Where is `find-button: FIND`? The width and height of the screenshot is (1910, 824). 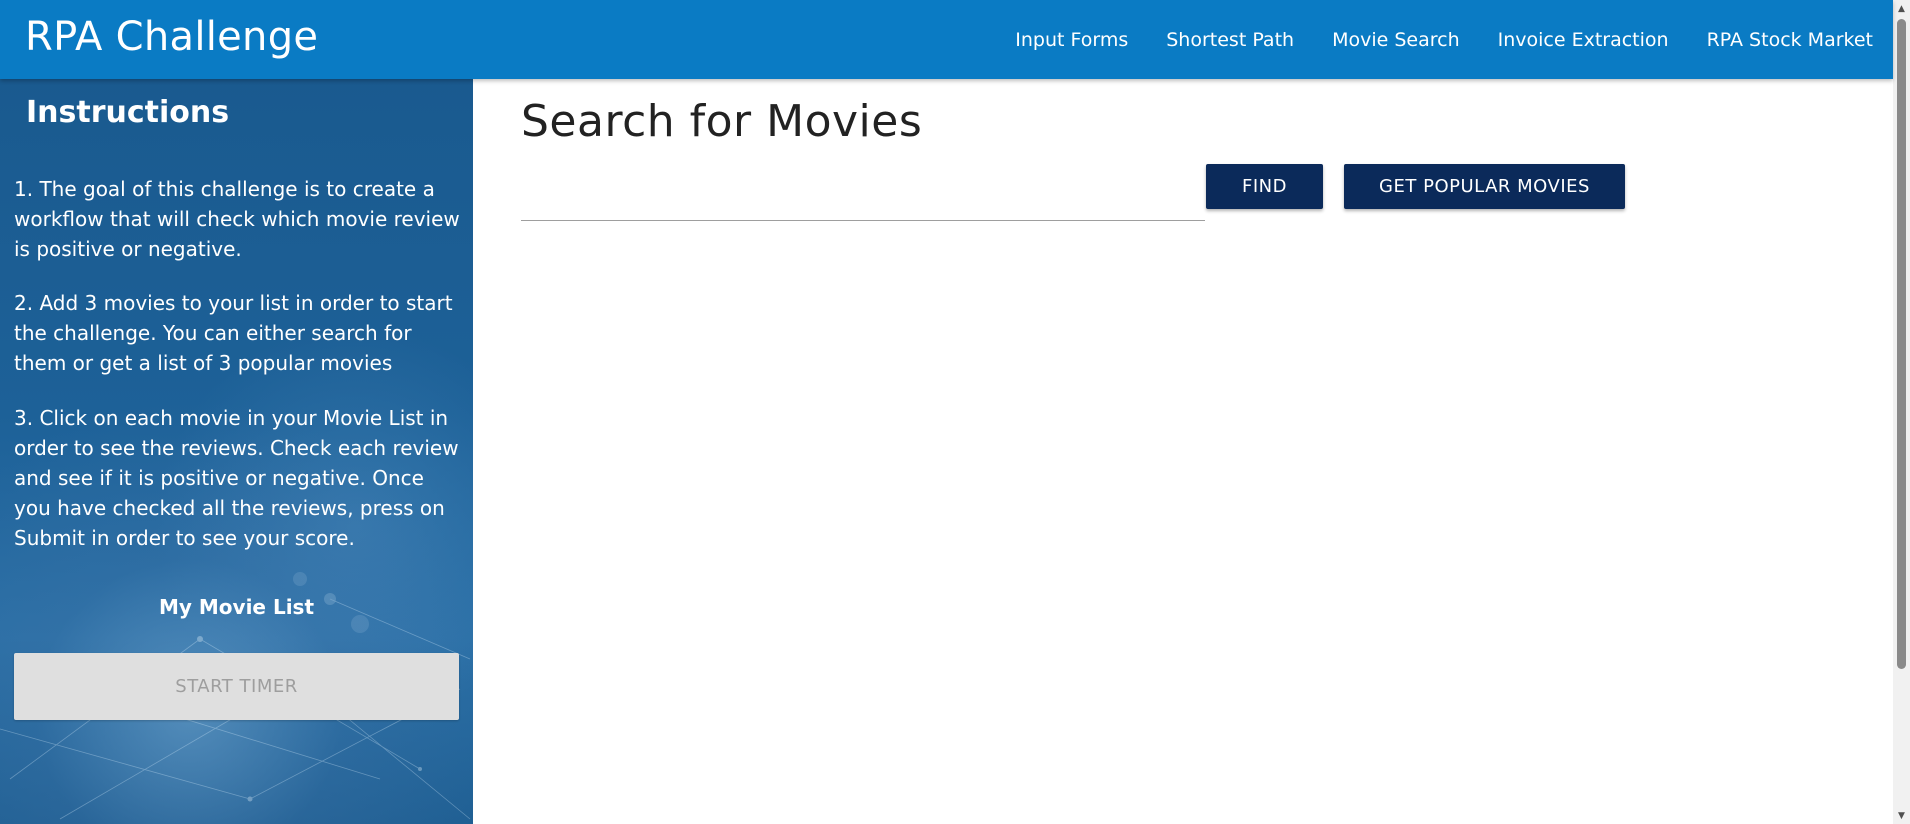 find-button: FIND is located at coordinates (1264, 186).